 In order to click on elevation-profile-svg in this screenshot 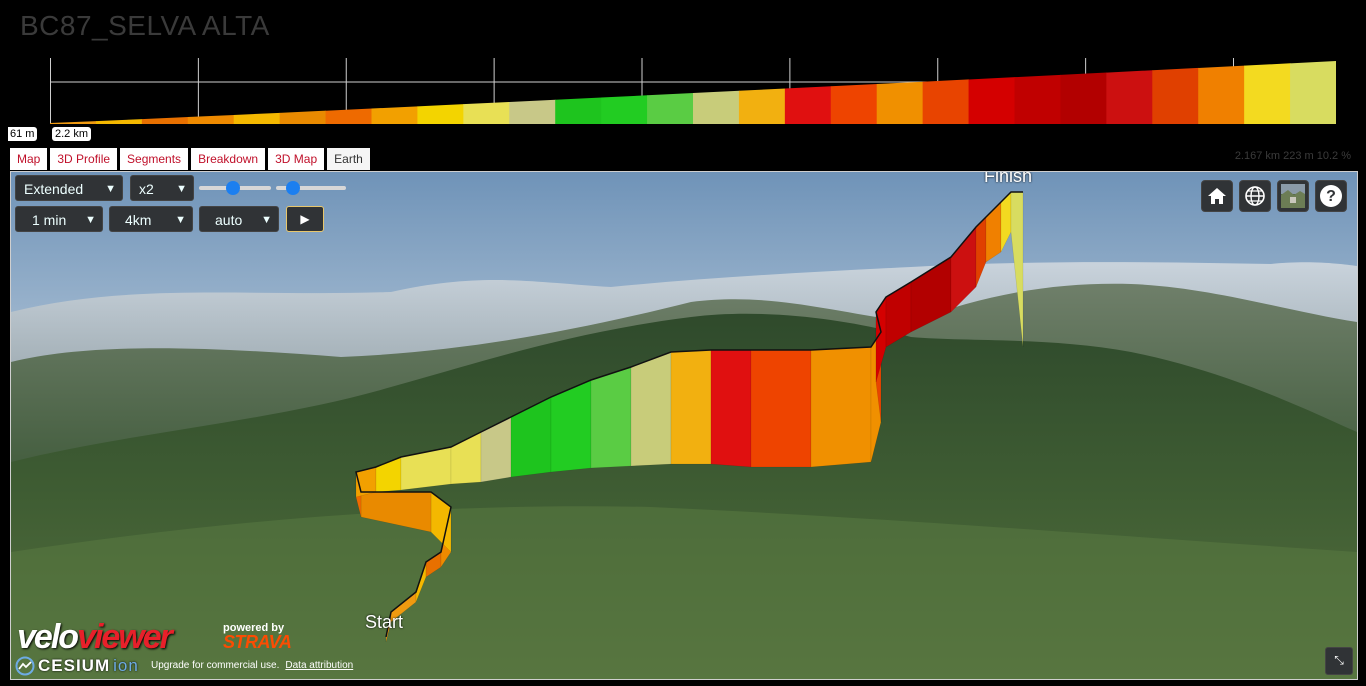, I will do `click(693, 91)`.